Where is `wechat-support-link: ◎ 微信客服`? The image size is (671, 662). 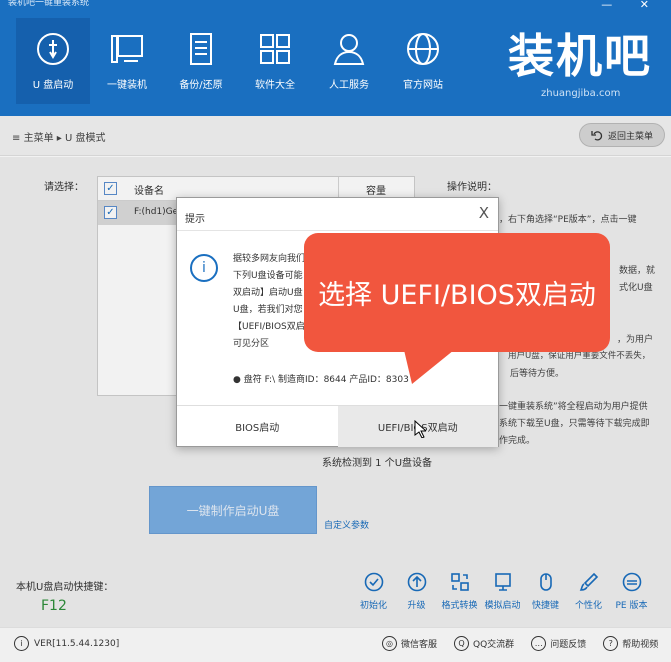 wechat-support-link: ◎ 微信客服 is located at coordinates (409, 643).